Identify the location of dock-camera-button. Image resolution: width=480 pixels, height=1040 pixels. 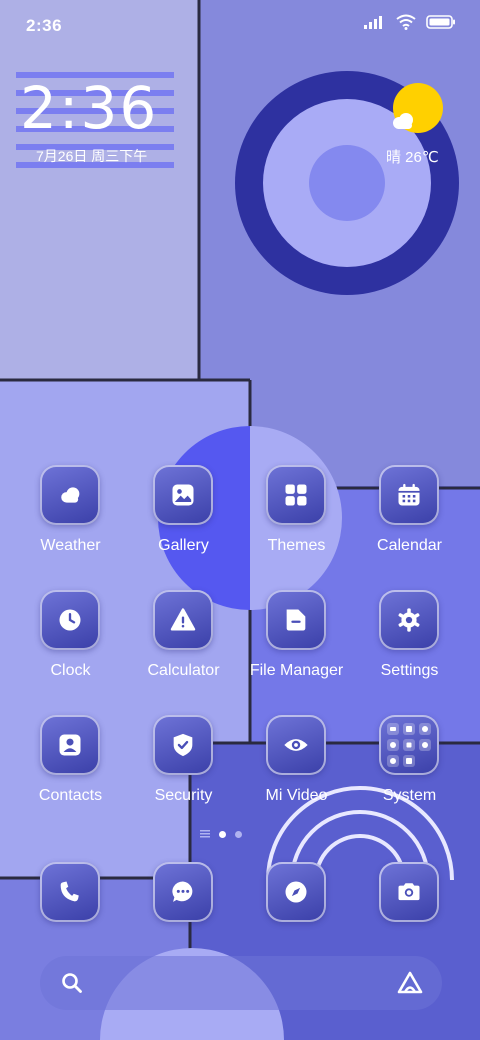
(409, 892).